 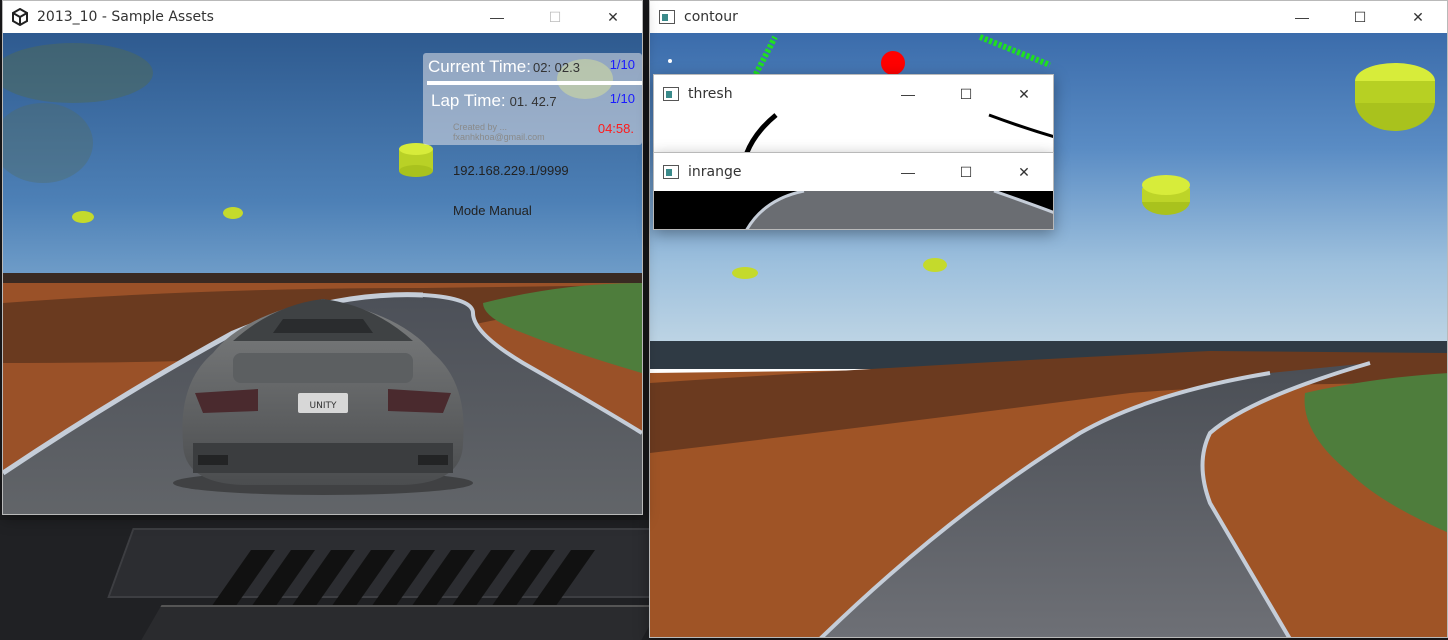 What do you see at coordinates (325, 580) in the screenshot?
I see `desktop-background` at bounding box center [325, 580].